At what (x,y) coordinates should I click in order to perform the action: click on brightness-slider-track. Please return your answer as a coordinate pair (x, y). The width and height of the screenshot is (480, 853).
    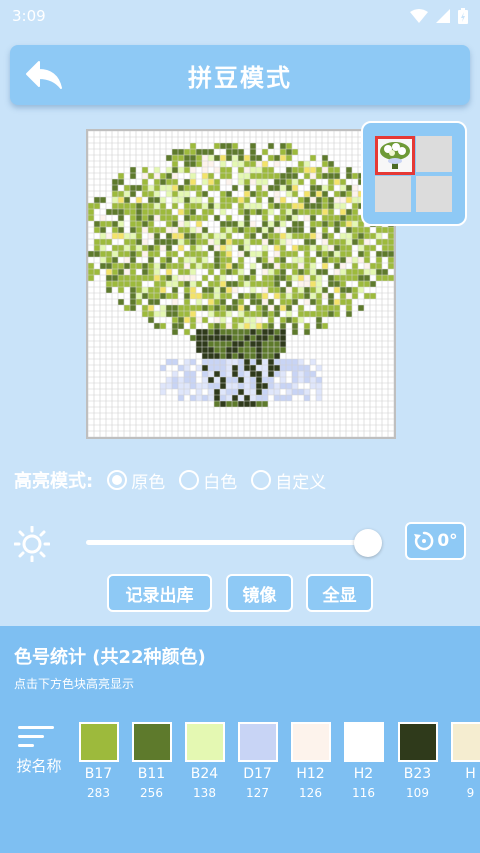
    Looking at the image, I should click on (230, 542).